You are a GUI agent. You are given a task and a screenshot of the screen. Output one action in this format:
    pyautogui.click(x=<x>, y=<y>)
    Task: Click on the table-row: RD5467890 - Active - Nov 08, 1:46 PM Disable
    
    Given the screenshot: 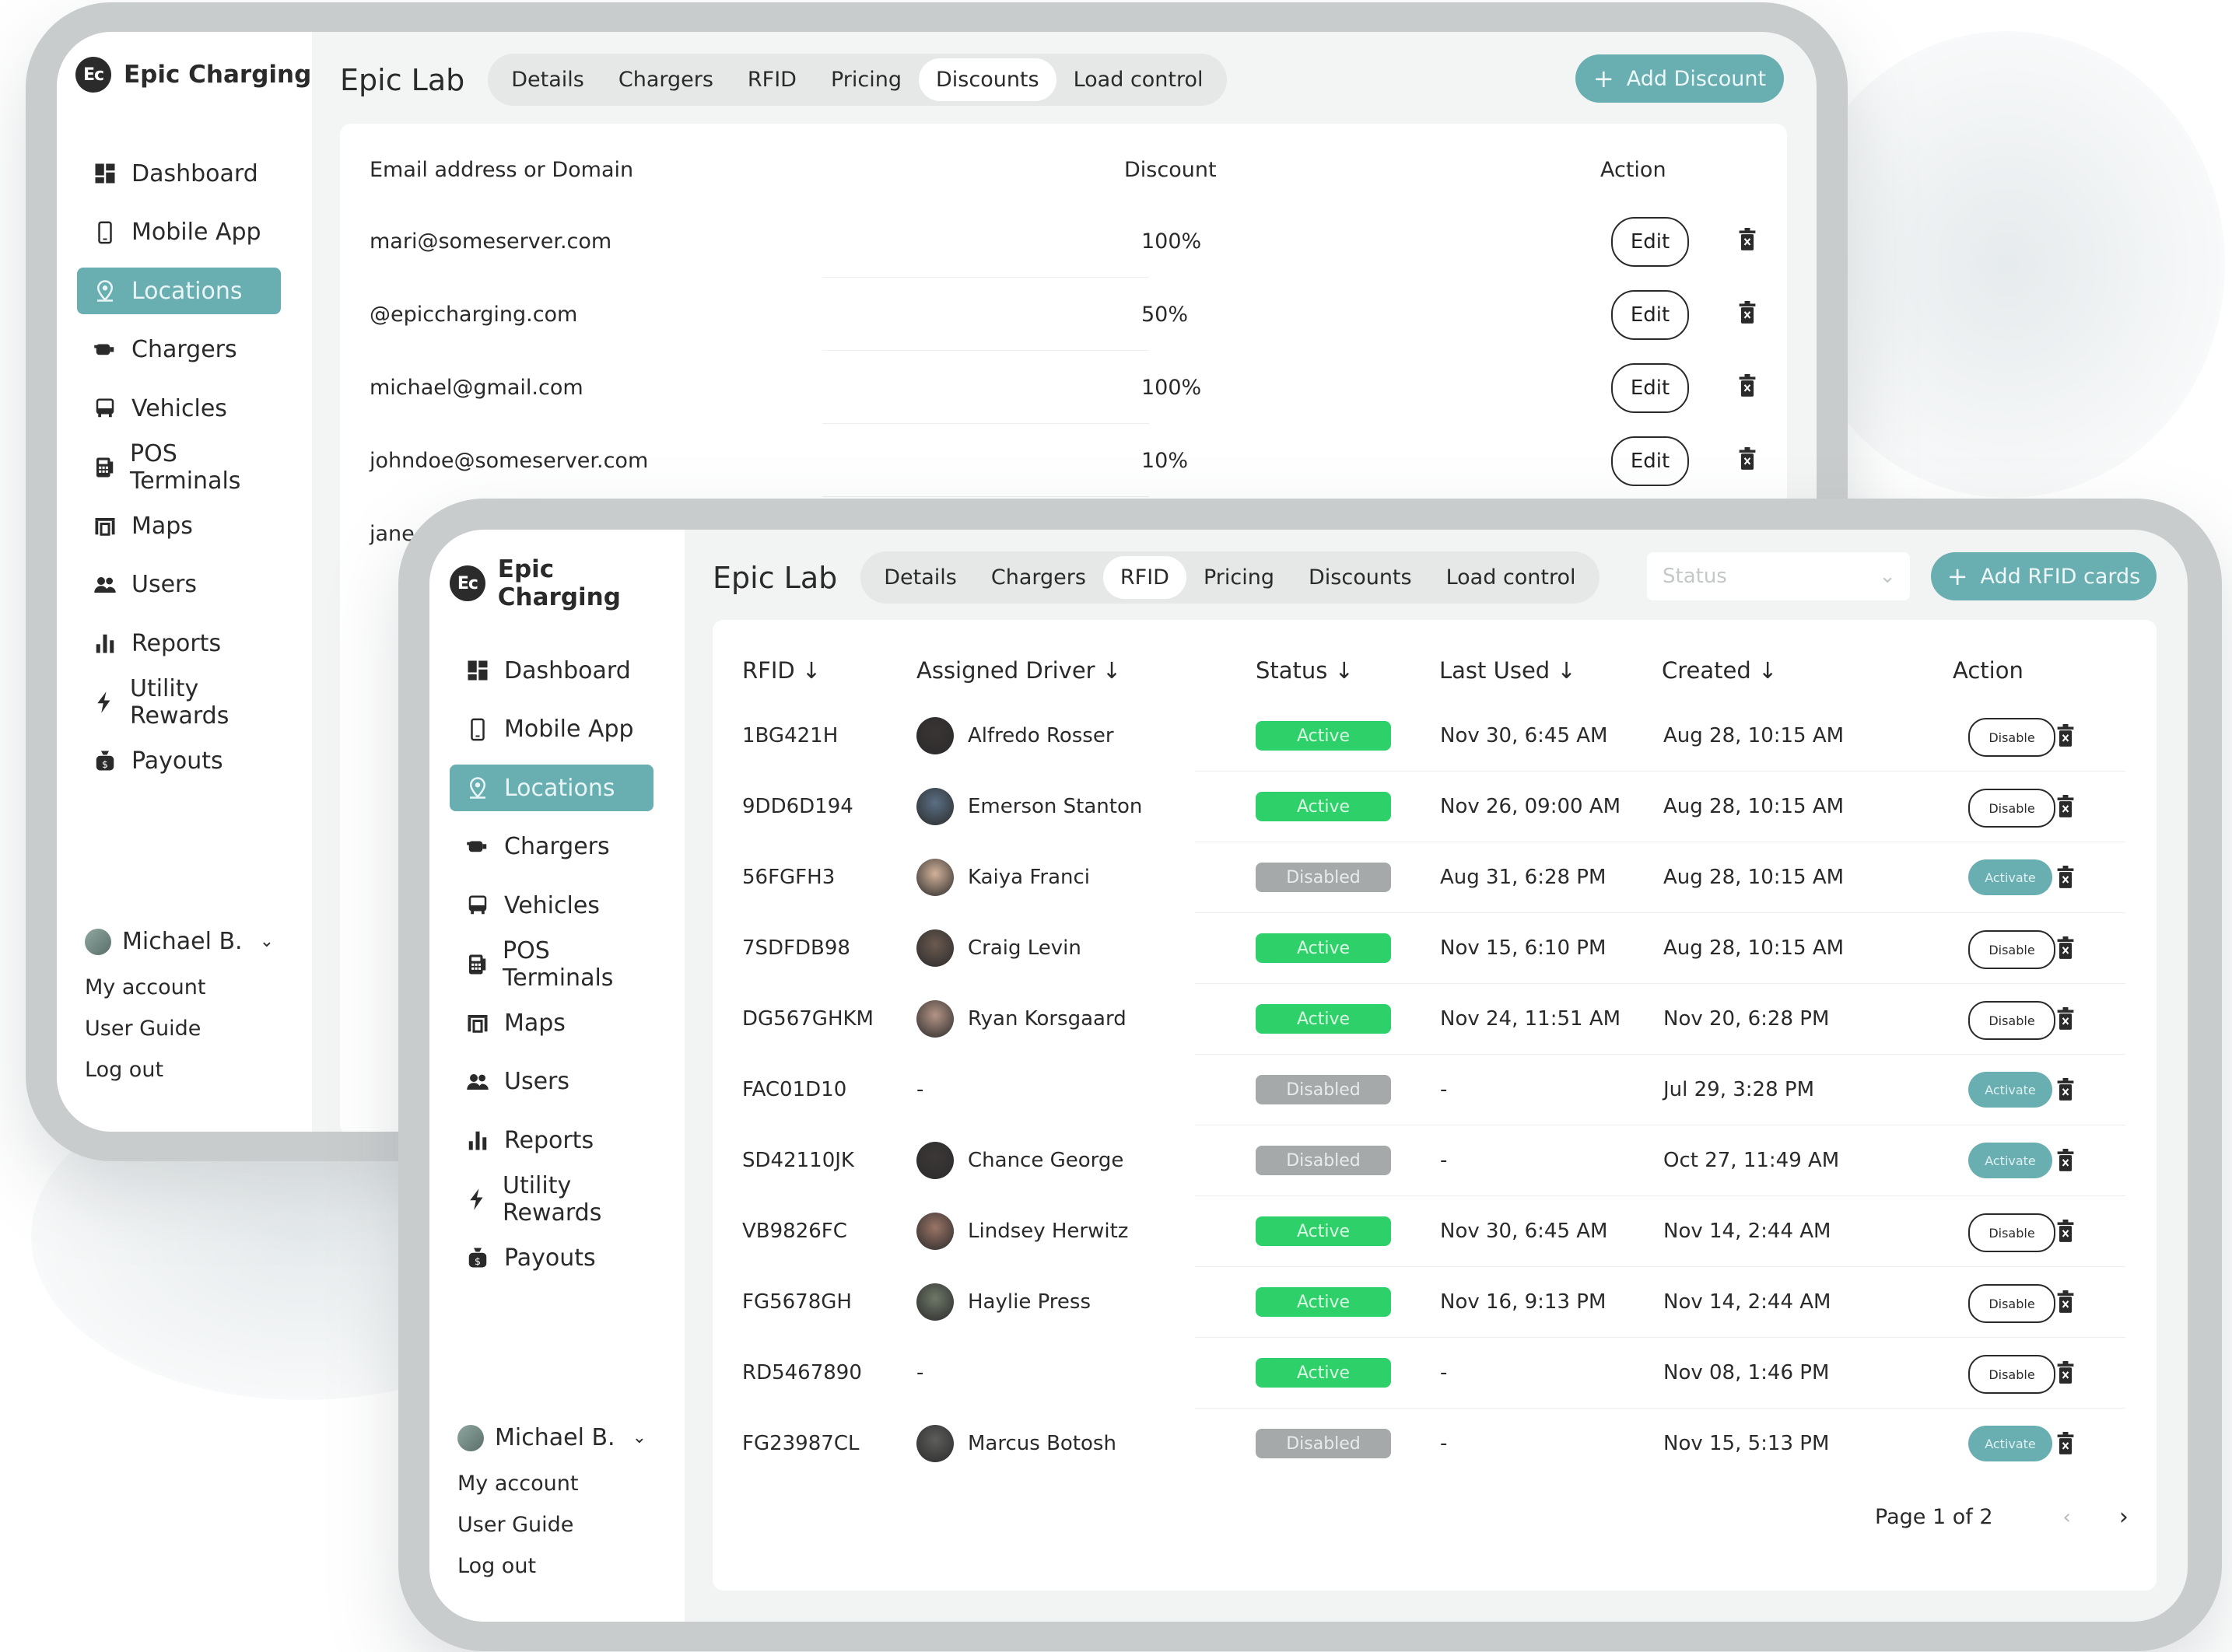 What is the action you would take?
    pyautogui.click(x=1435, y=1374)
    